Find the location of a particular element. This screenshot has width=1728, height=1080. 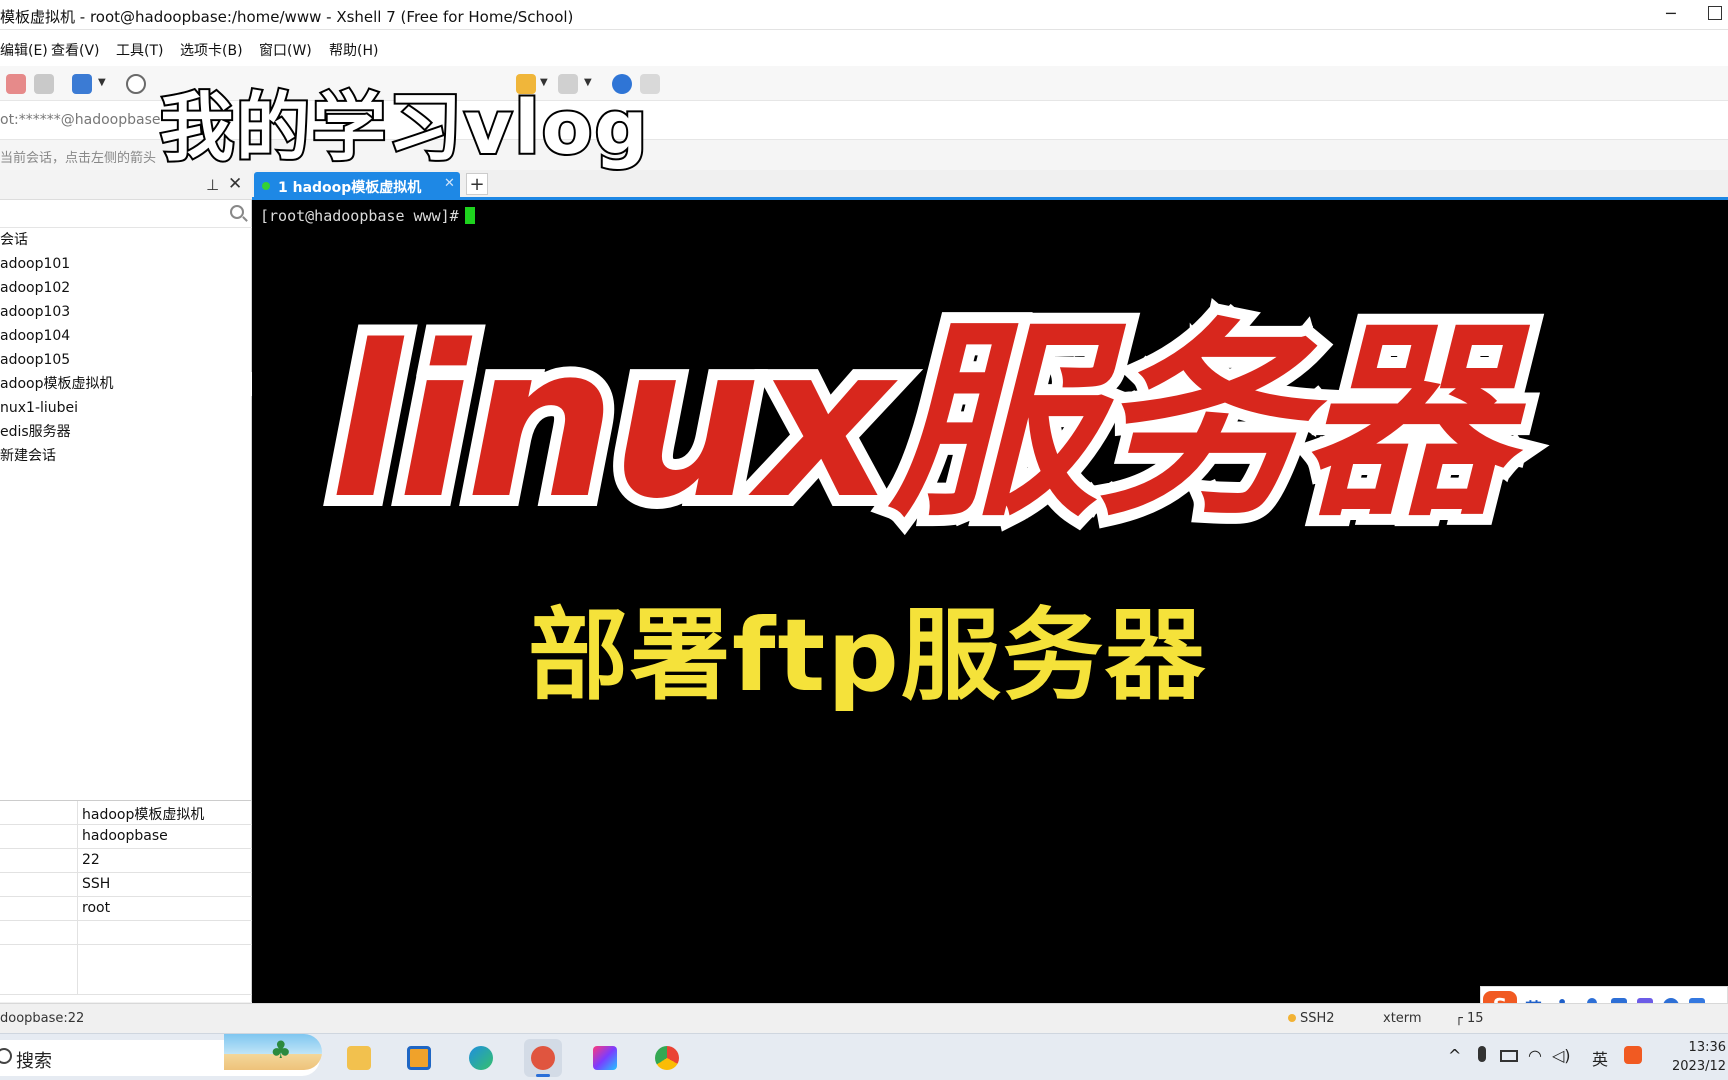

status-session: doopbase:22 is located at coordinates (42, 1018).